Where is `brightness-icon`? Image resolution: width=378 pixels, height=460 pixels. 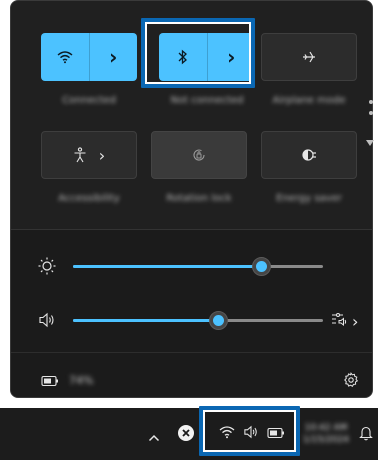 brightness-icon is located at coordinates (47, 266).